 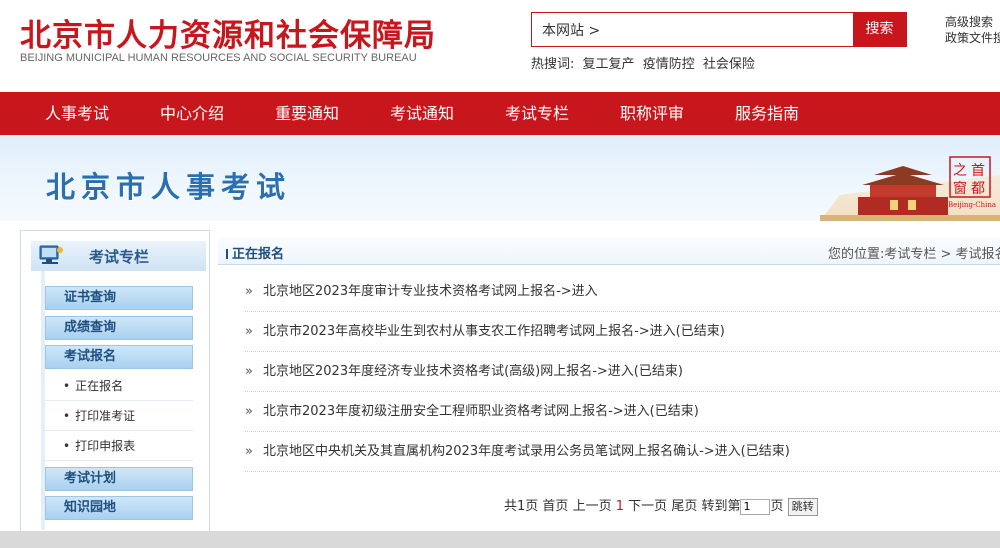 What do you see at coordinates (978, 171) in the screenshot?
I see `seal-char-top: 首` at bounding box center [978, 171].